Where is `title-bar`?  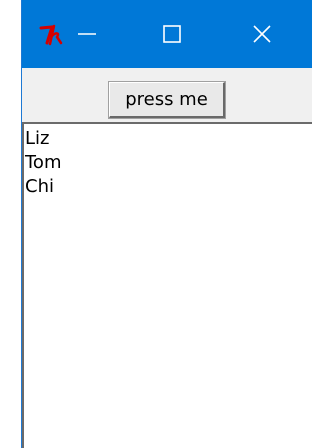
title-bar is located at coordinates (167, 34).